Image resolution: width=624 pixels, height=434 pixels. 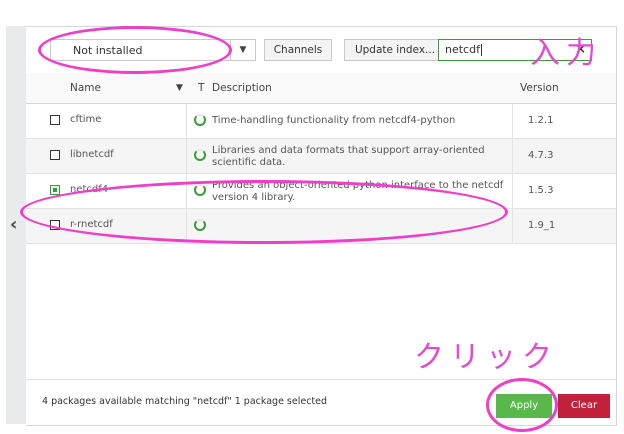 I want to click on apply-button: Apply, so click(x=524, y=406).